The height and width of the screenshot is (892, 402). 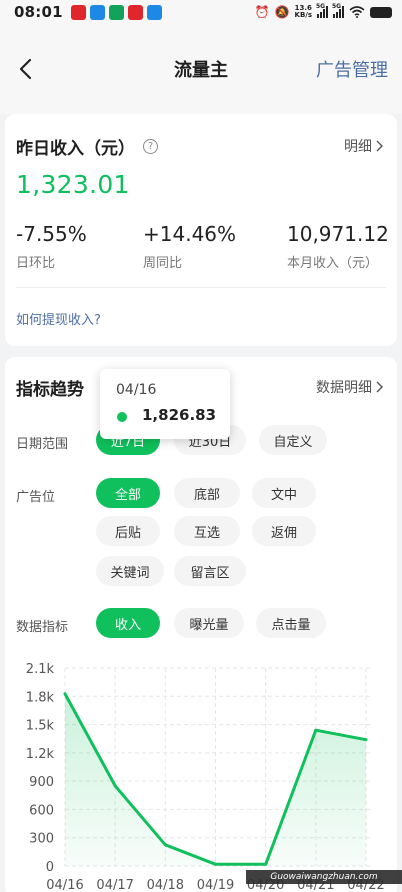 I want to click on chip-ad-bottom: 底部, so click(x=207, y=493).